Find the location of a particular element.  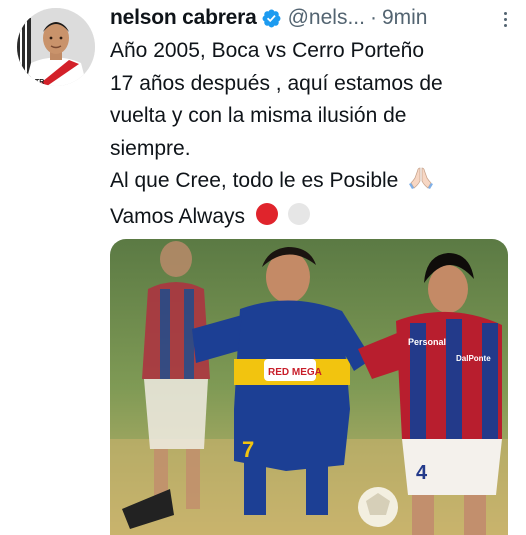

tweet-line: Vamos Always is located at coordinates (177, 216).